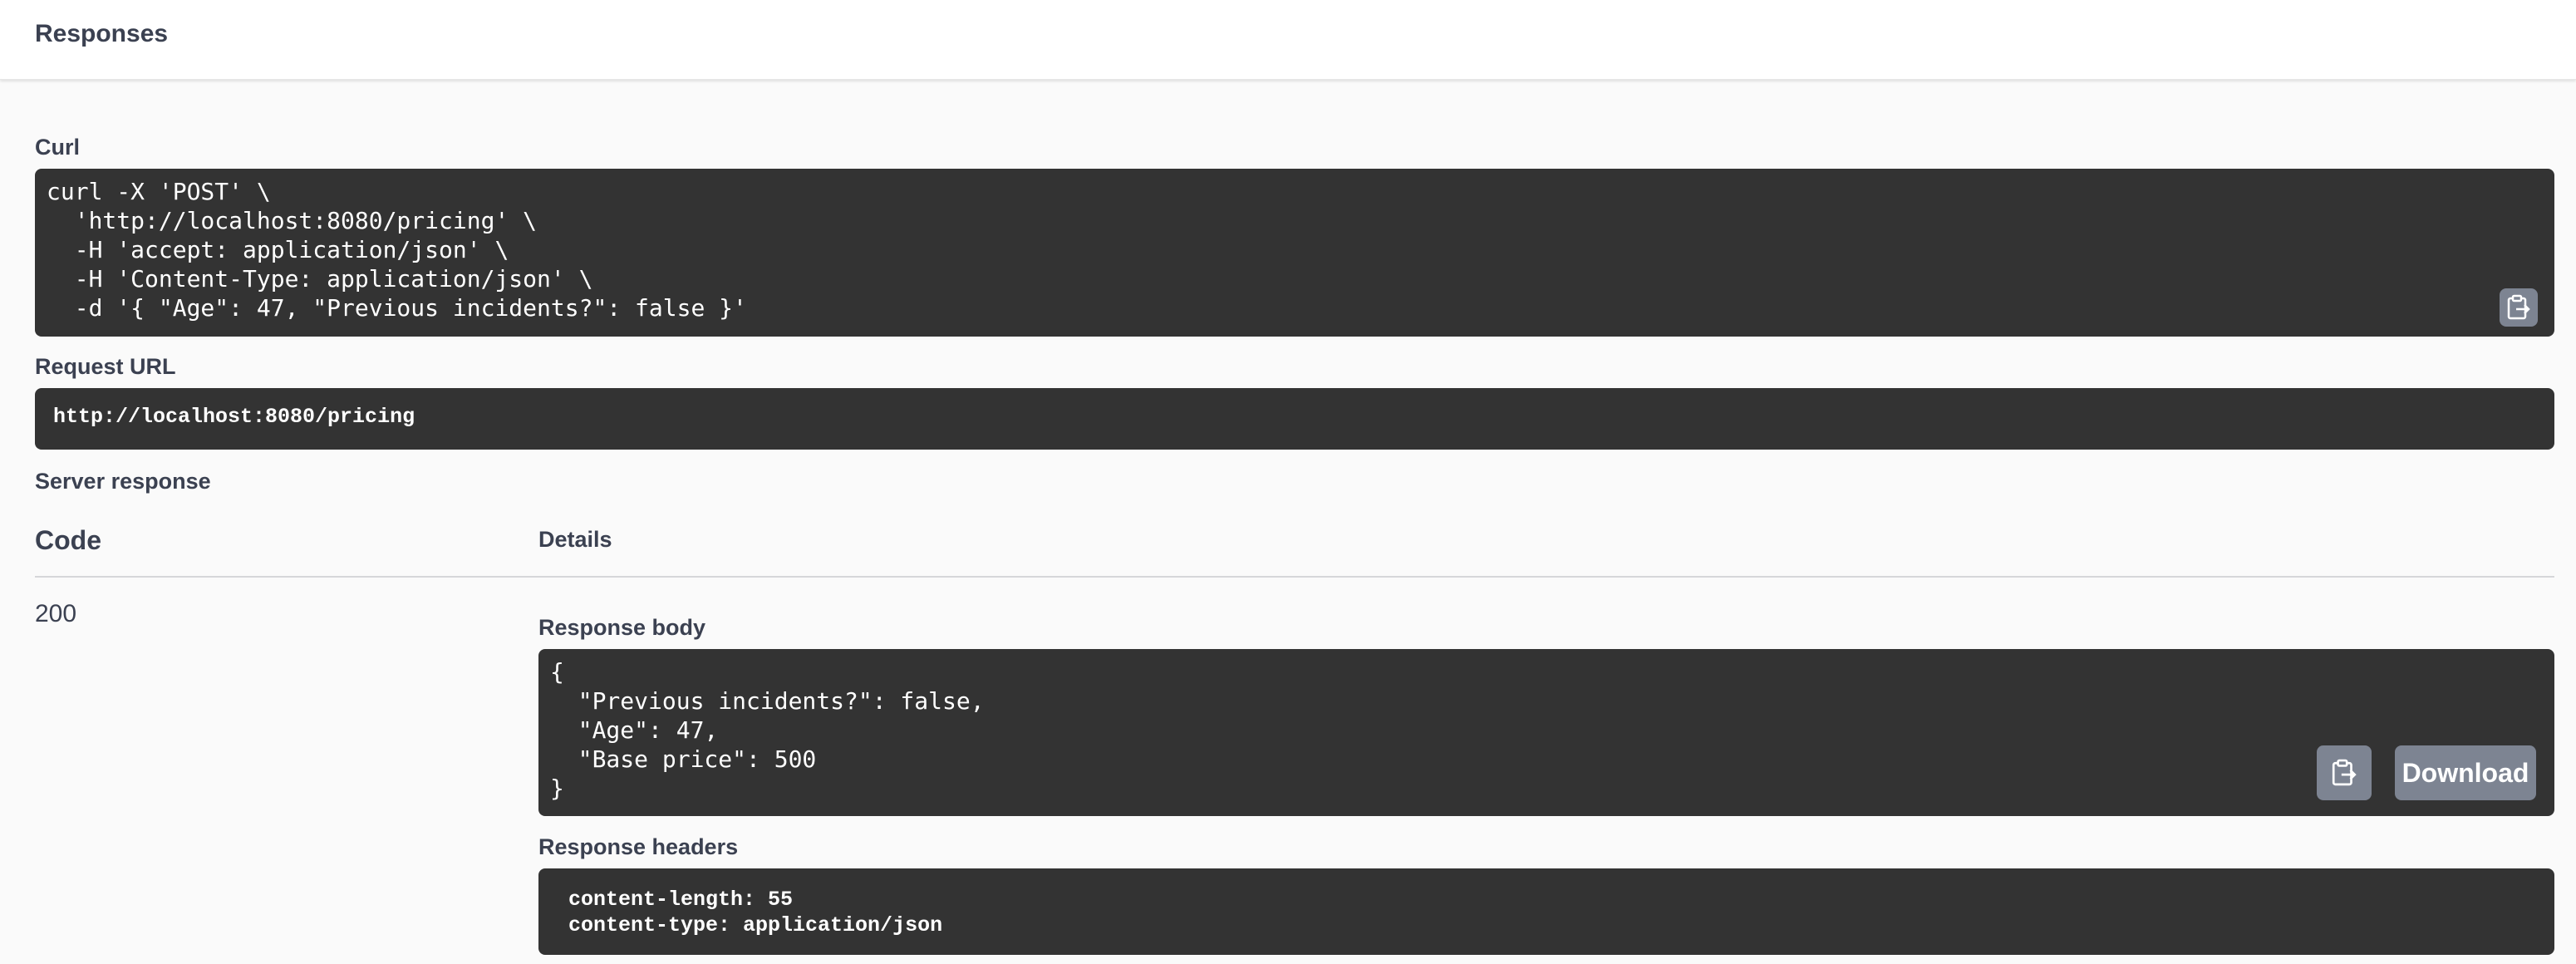  I want to click on response-headers-label: Response headers, so click(638, 846).